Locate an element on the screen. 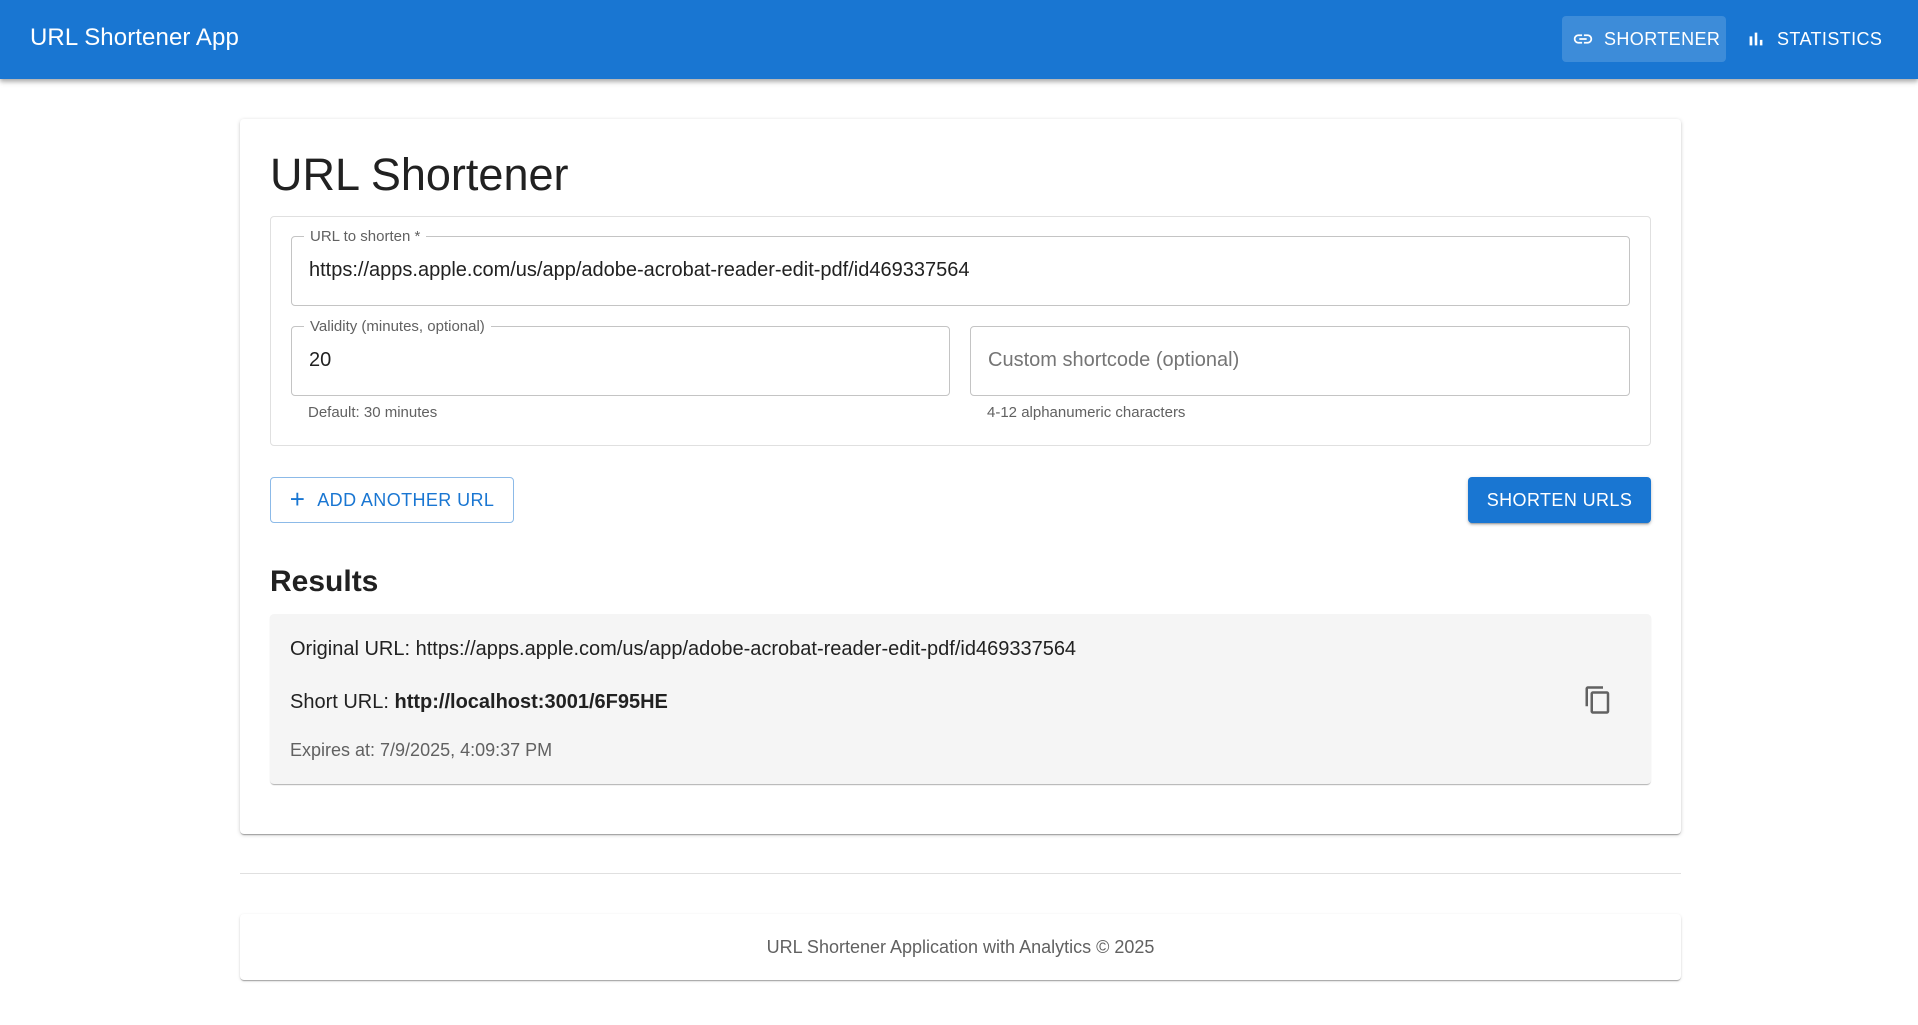 This screenshot has width=1918, height=1025. short-url-value: http://localhost:3001/6F95HE is located at coordinates (530, 702).